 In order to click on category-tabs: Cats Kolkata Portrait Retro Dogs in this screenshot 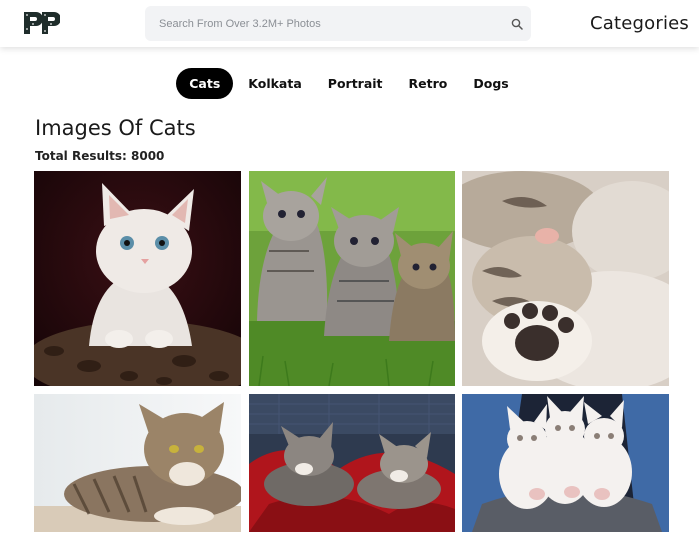, I will do `click(349, 83)`.